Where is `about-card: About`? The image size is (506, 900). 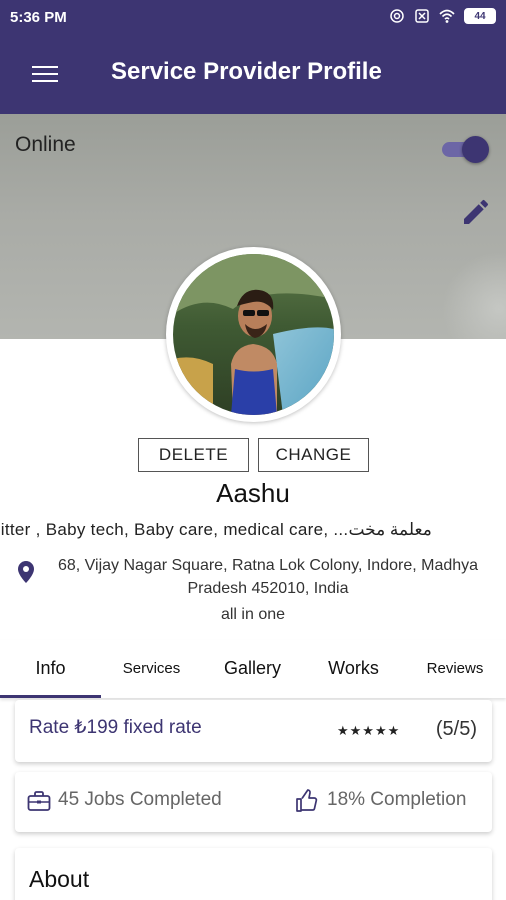 about-card: About is located at coordinates (253, 874).